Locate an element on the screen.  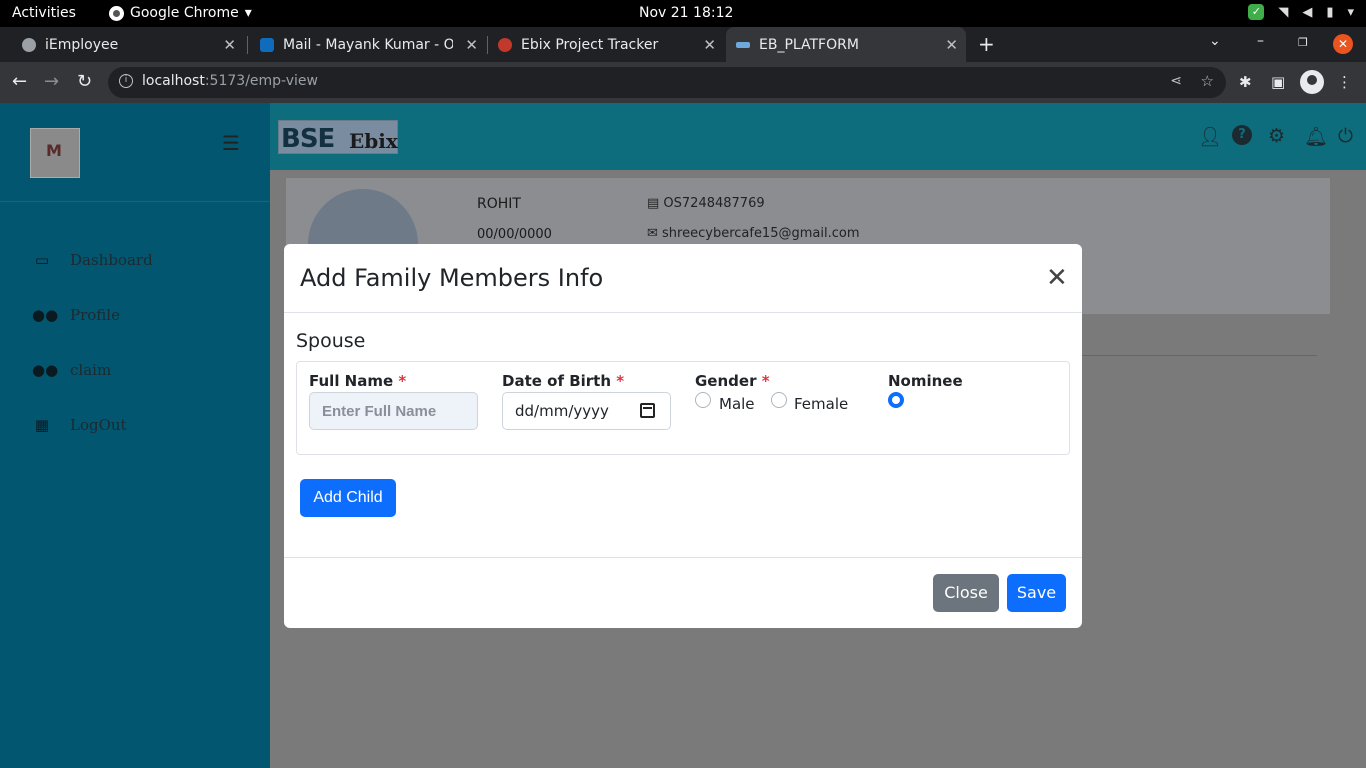
full-name-input is located at coordinates (393, 411).